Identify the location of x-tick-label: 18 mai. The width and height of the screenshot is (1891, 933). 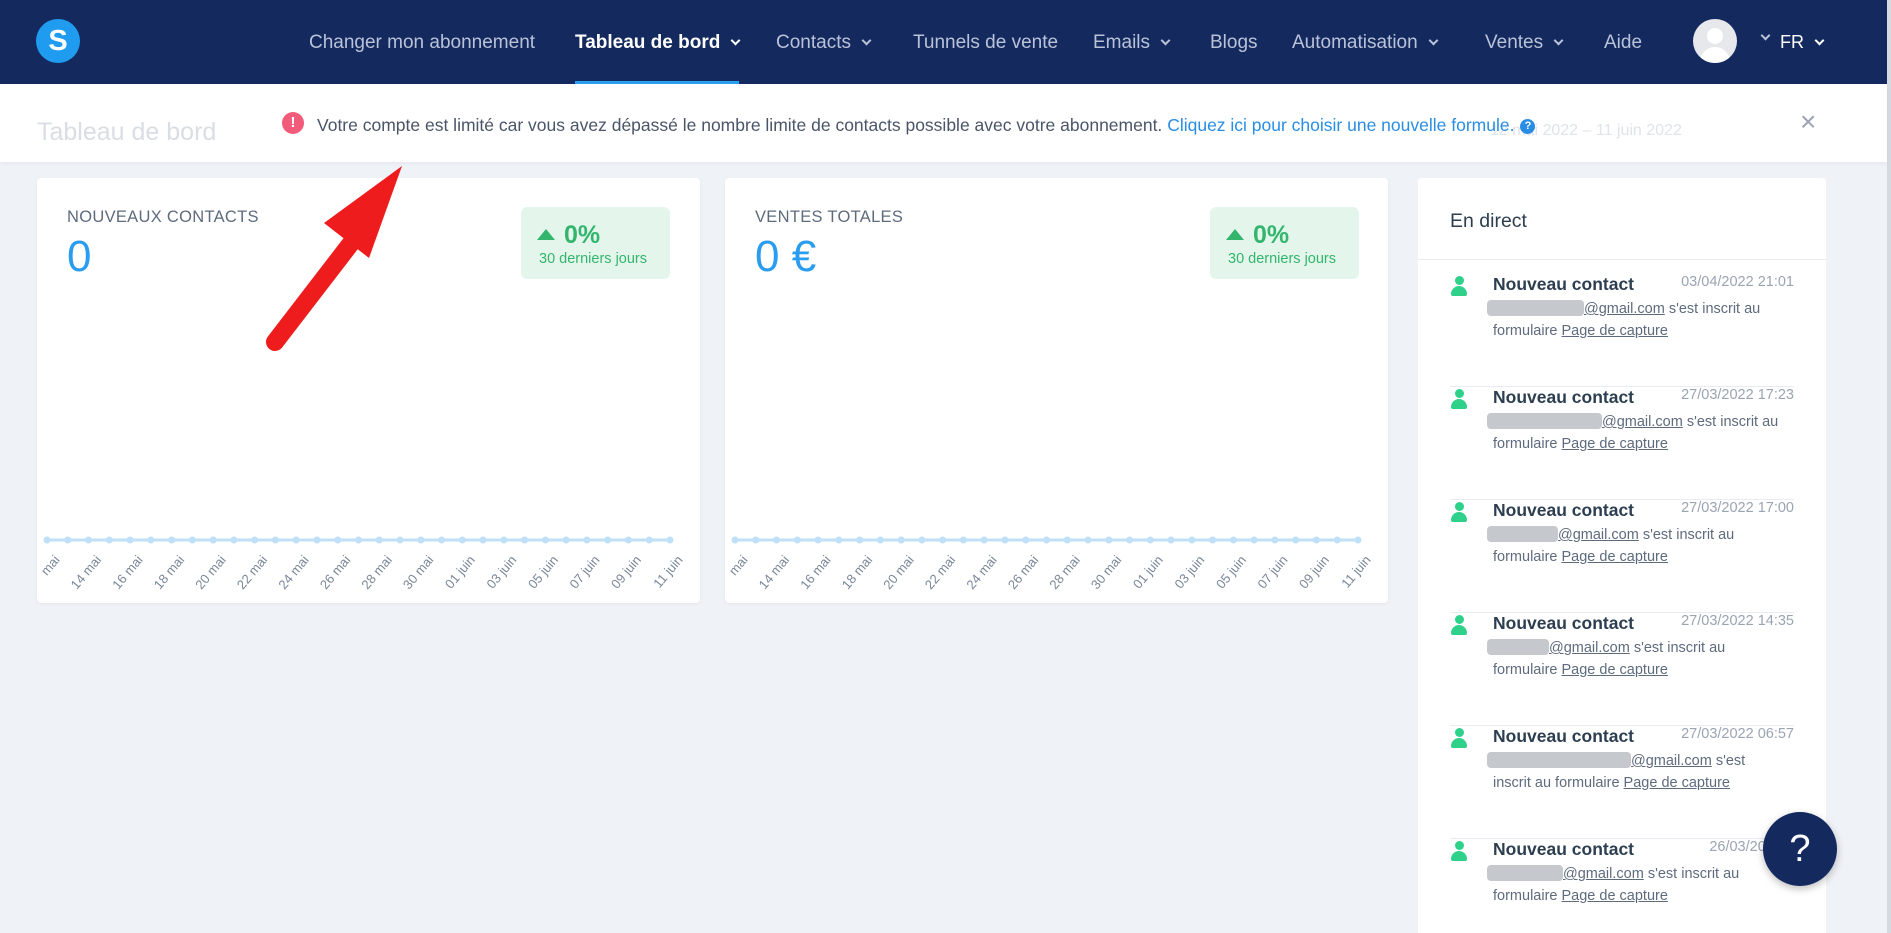
(857, 572).